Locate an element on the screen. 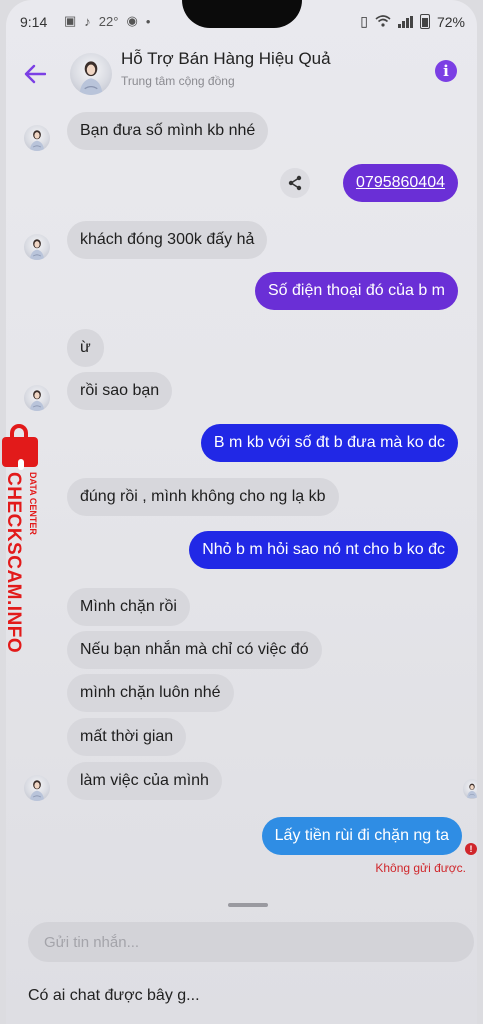 Image resolution: width=483 pixels, height=1024 pixels. send-failed-label: Không gửi được. is located at coordinates (420, 868).